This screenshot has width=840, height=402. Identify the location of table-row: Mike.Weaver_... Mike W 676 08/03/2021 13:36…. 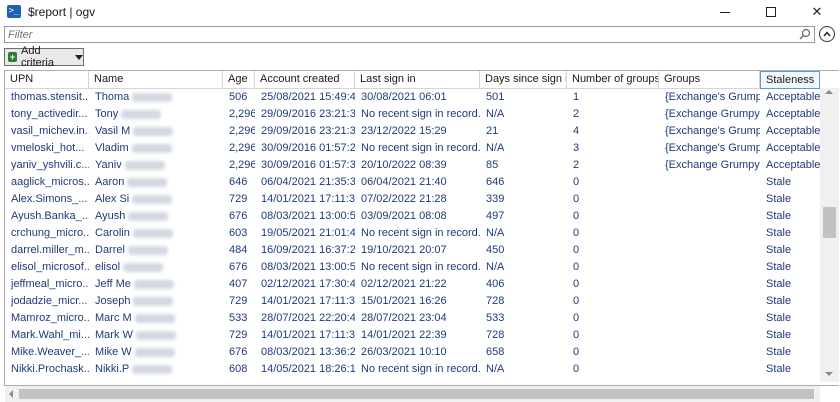
(415, 352).